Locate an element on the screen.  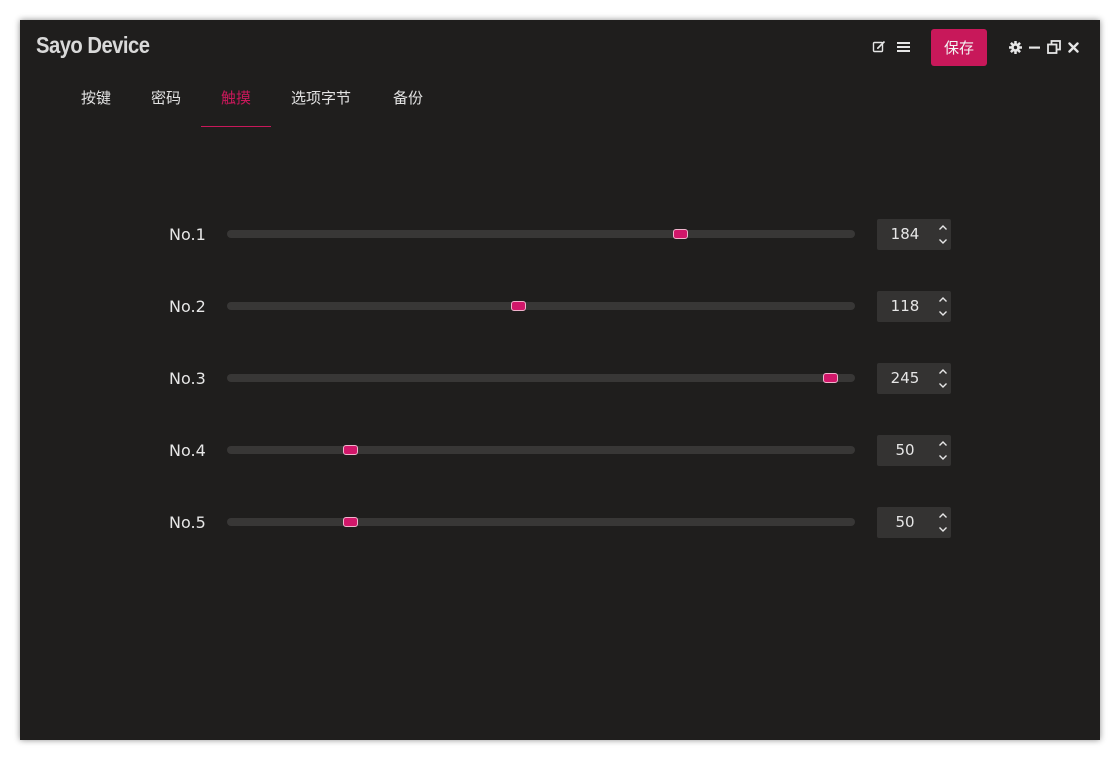
menu-icon is located at coordinates (903, 47).